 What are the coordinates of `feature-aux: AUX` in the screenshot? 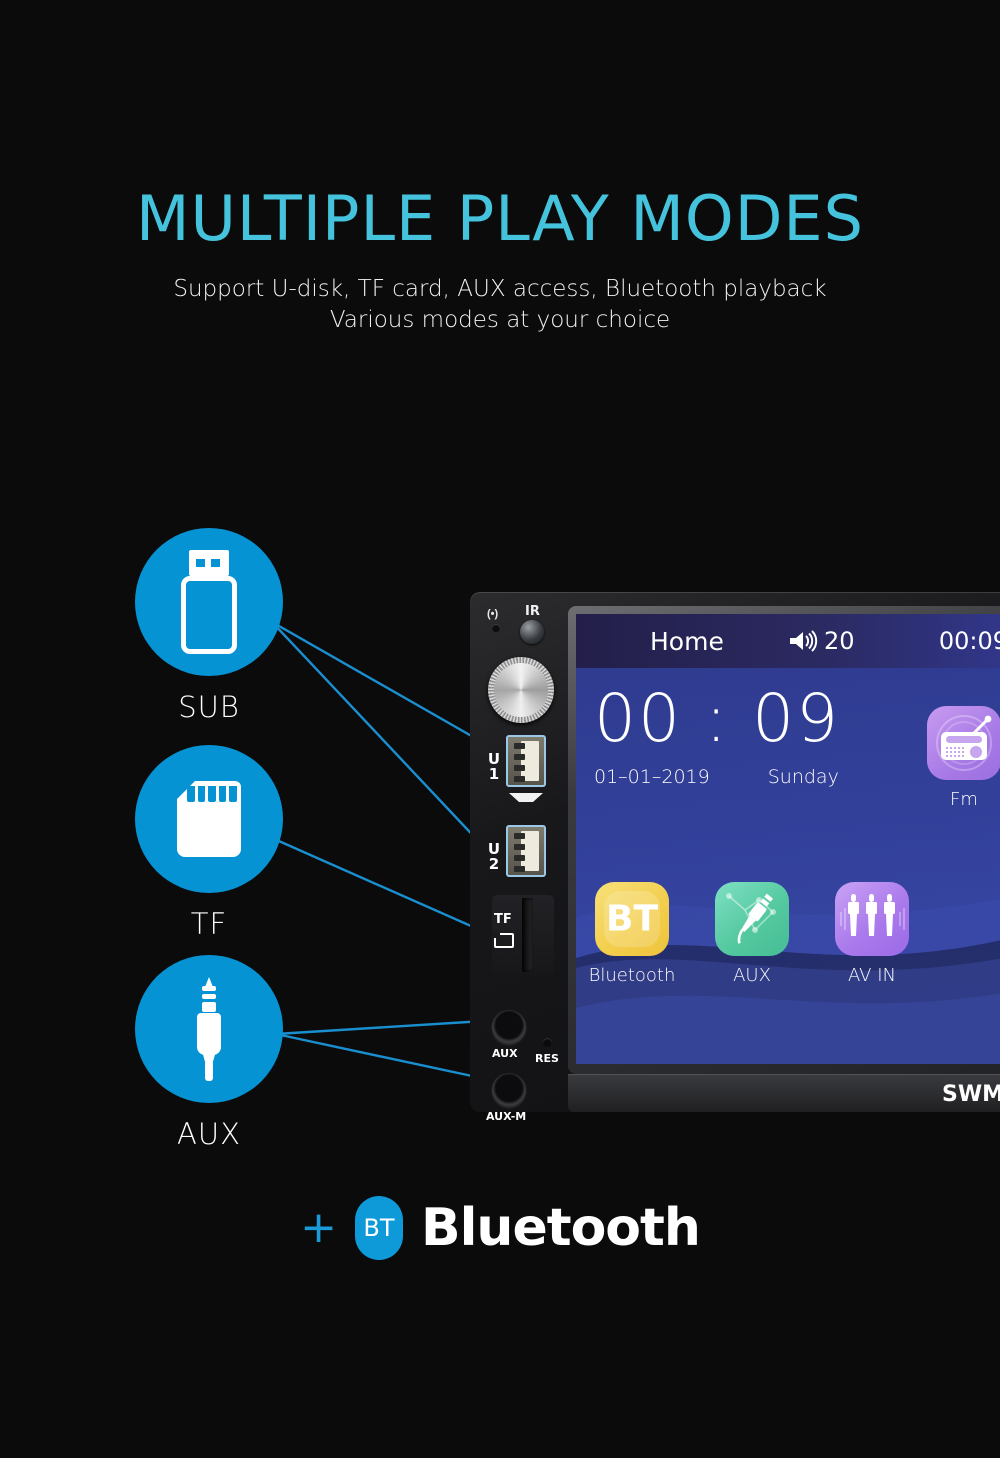 It's located at (209, 1053).